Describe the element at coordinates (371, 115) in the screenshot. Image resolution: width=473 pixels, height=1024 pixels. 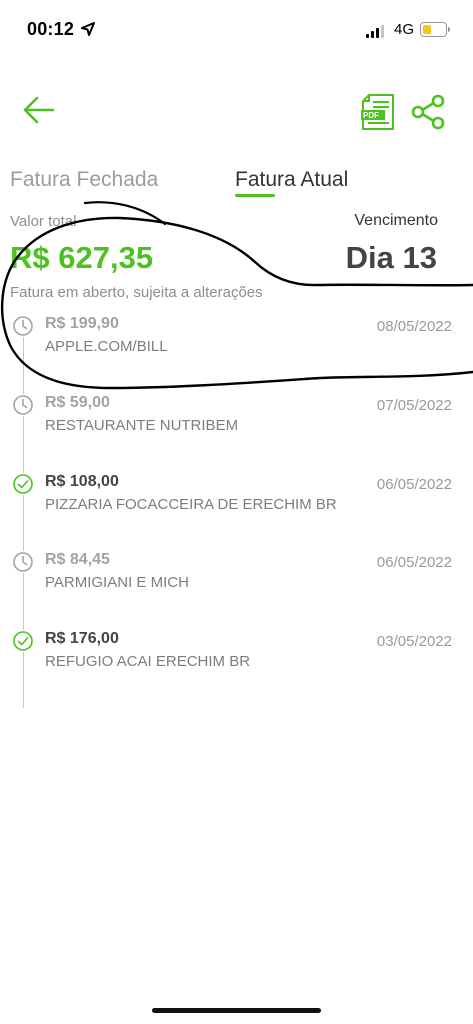
I see `svg-text: PDF` at that location.